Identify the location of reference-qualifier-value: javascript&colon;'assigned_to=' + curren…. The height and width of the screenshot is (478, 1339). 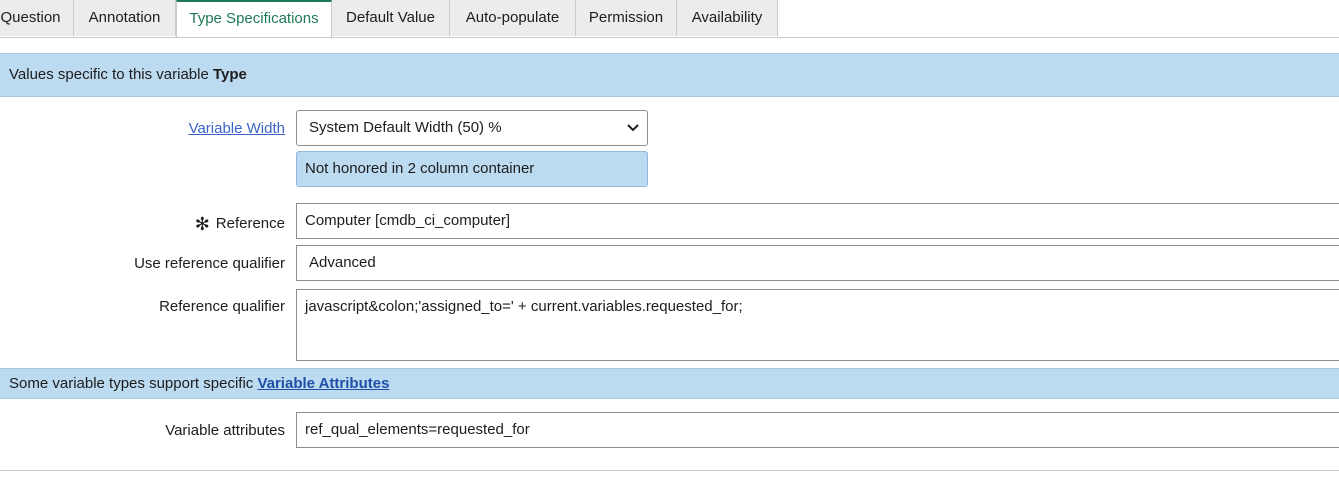
(524, 306).